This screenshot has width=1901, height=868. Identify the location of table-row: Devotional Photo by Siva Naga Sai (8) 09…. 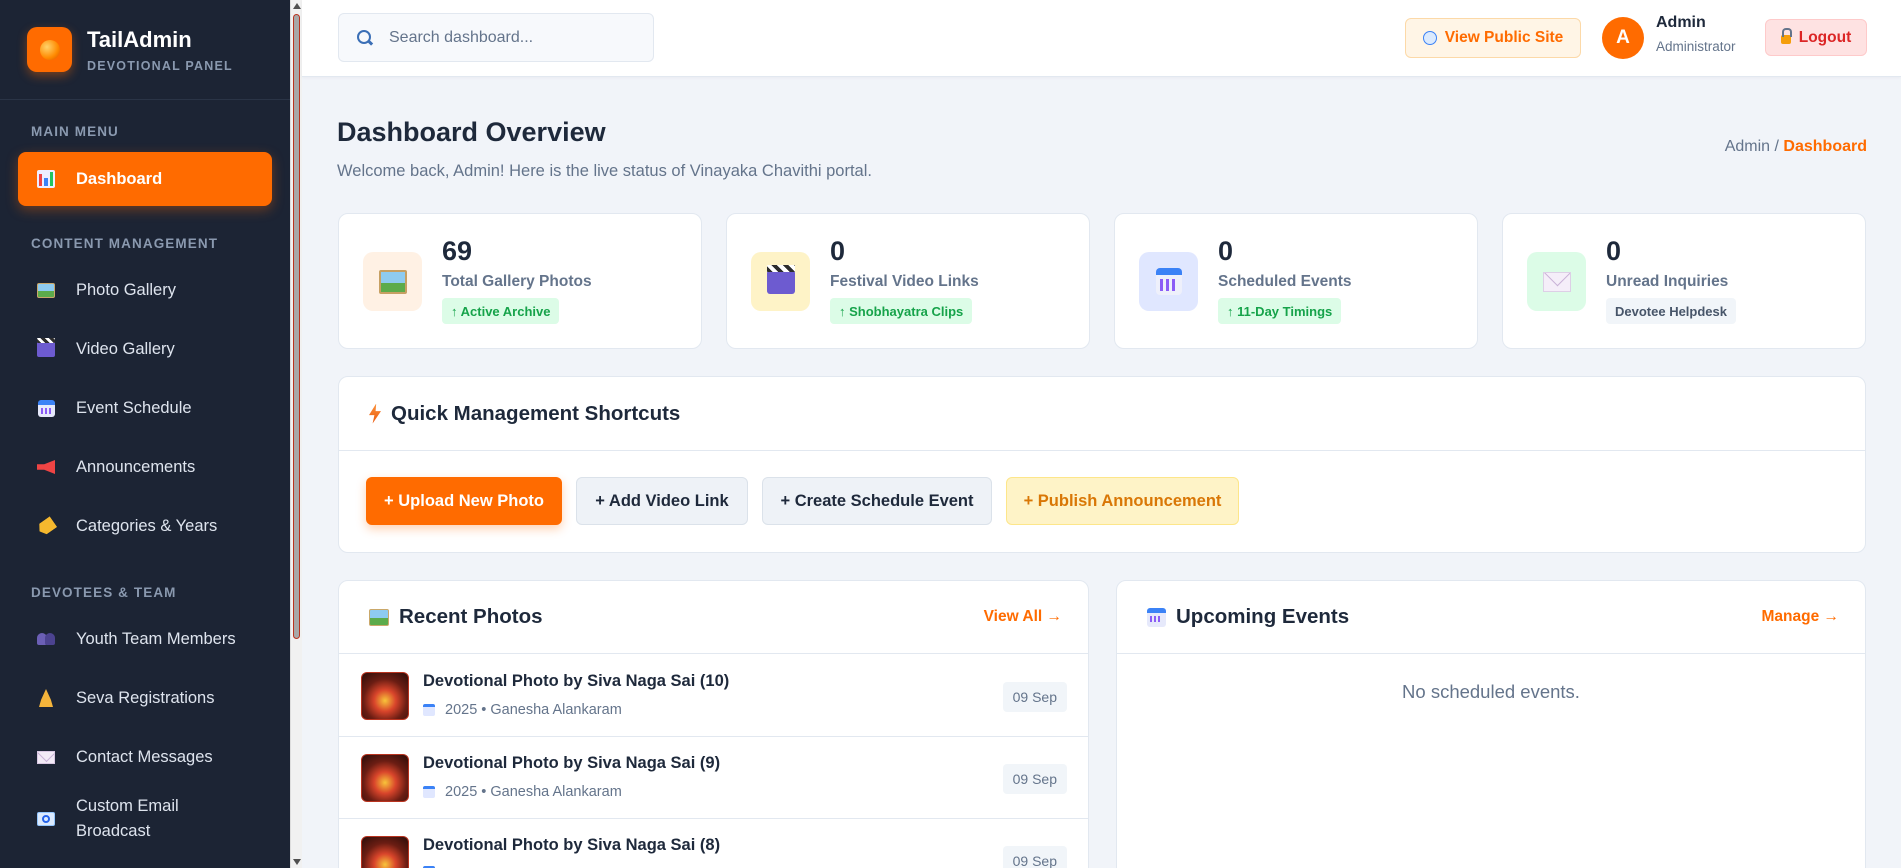
(713, 843).